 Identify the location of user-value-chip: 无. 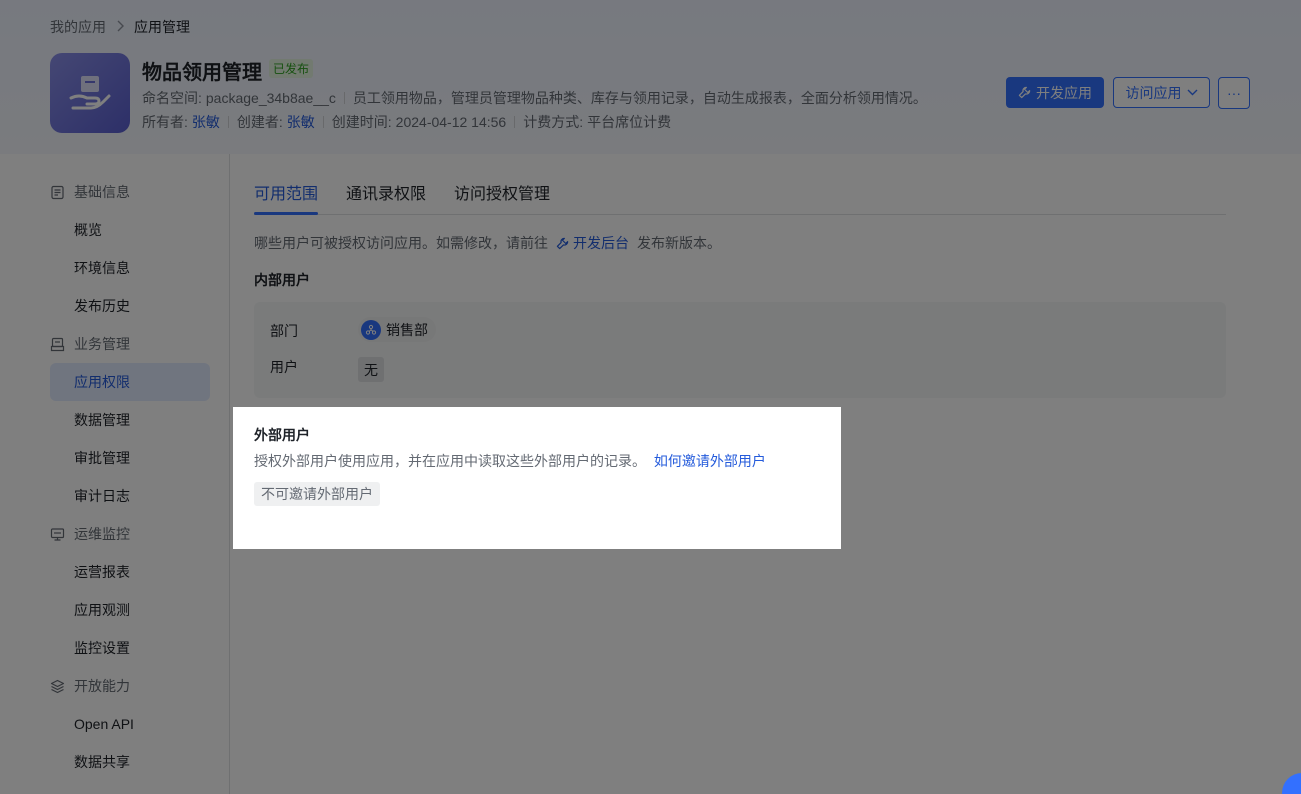
(371, 369).